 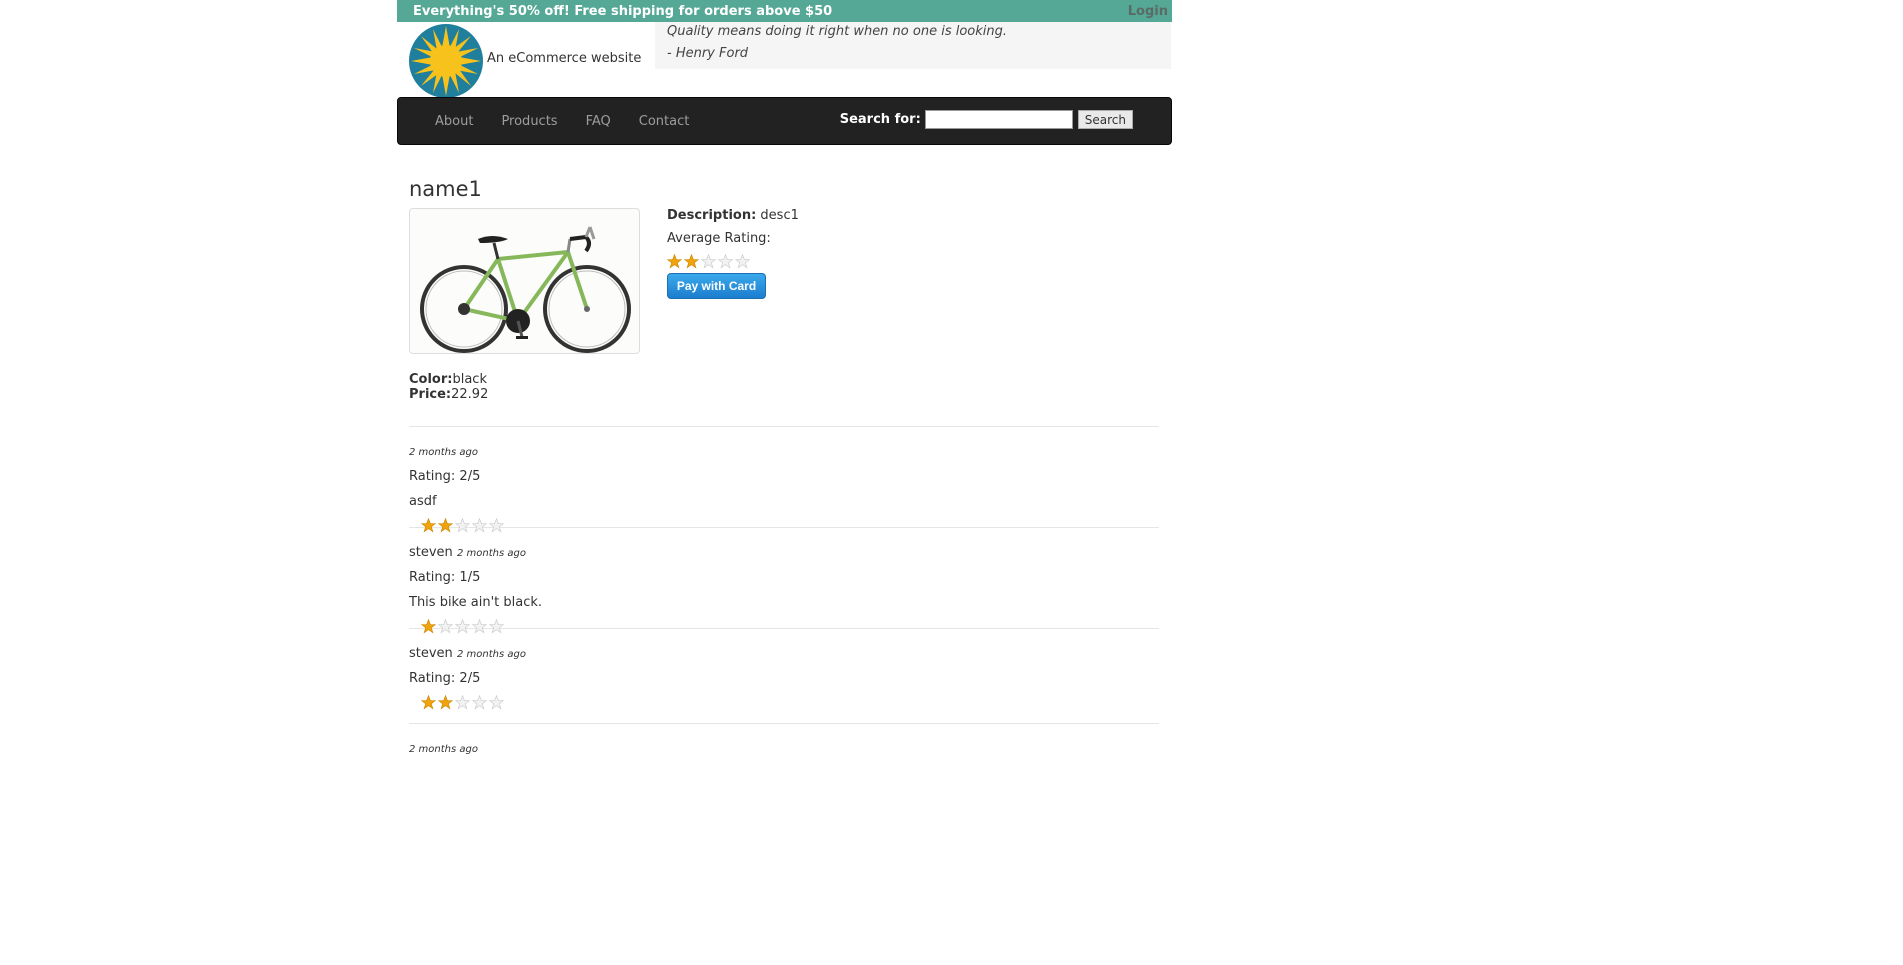 I want to click on avg-rating-label: Average Rating:, so click(x=719, y=238).